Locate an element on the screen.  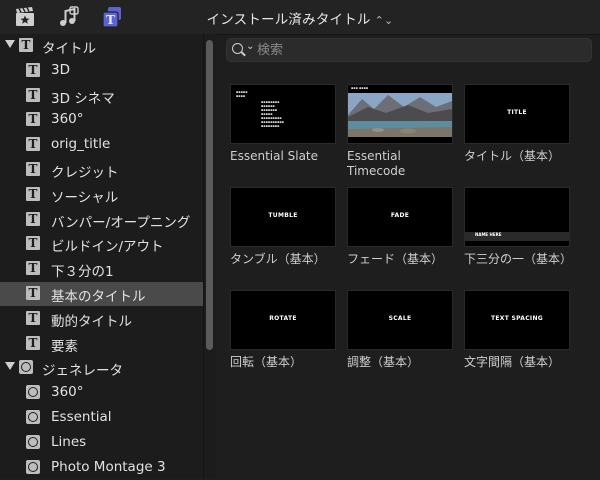
sidebar-section-0: T タイトル is located at coordinates (101, 46).